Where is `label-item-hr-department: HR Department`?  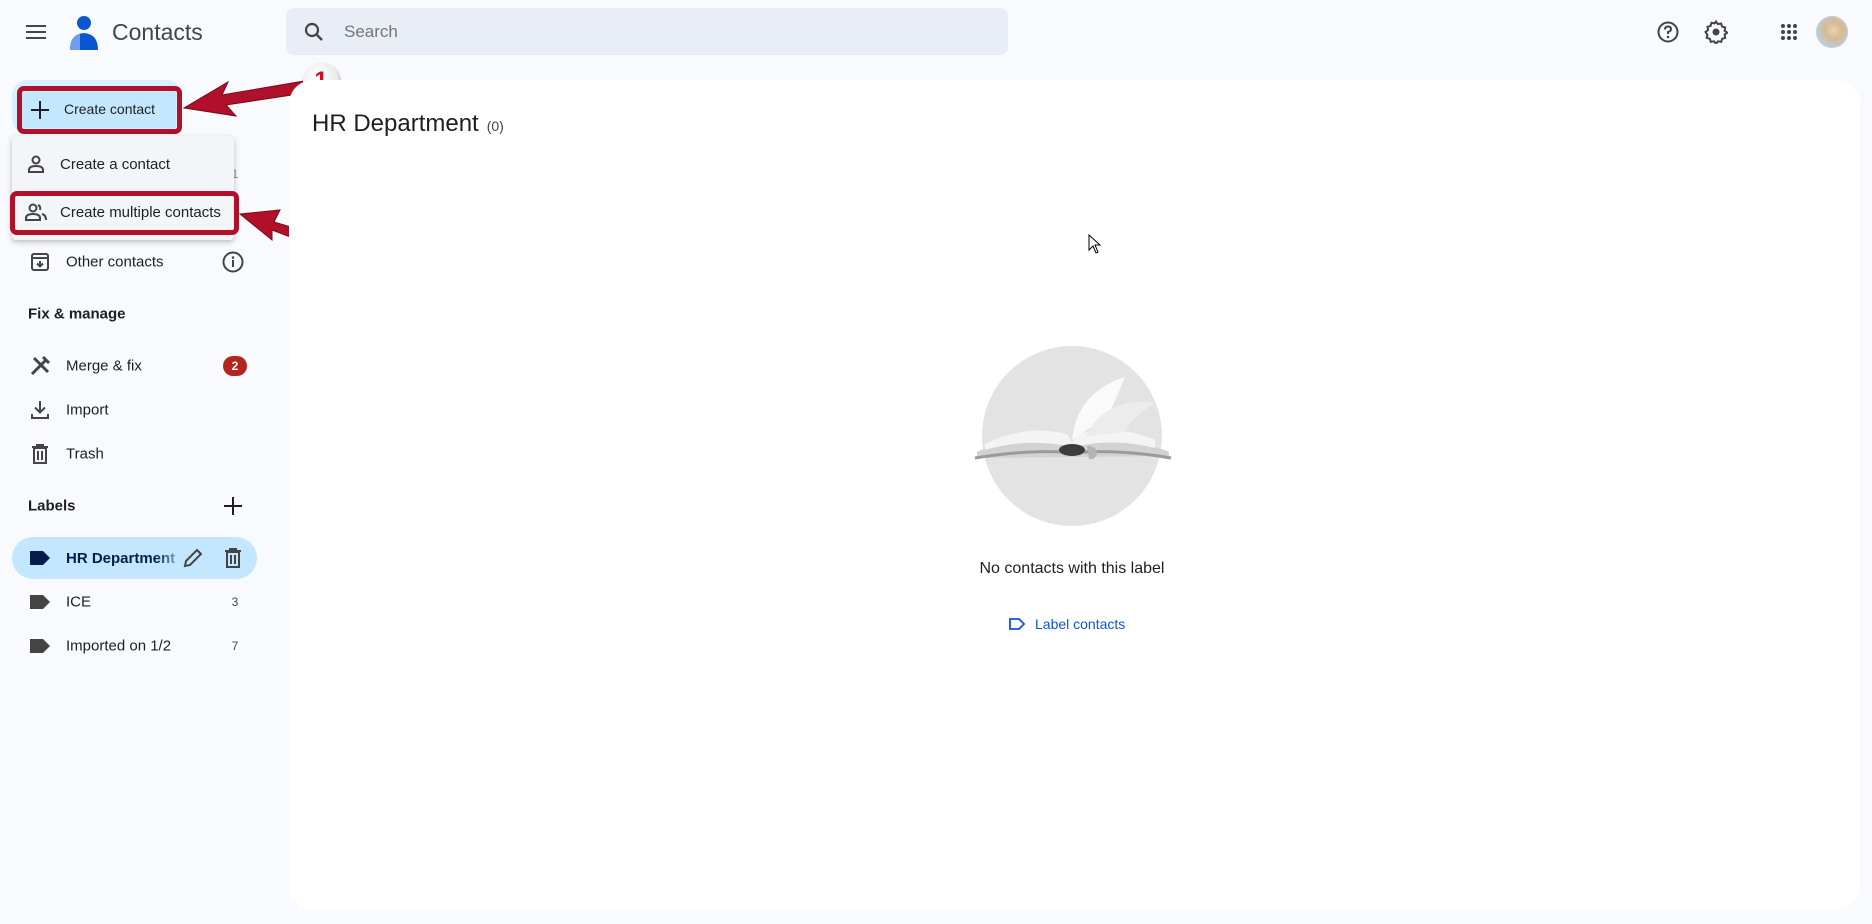
label-item-hr-department: HR Department is located at coordinates (134, 558).